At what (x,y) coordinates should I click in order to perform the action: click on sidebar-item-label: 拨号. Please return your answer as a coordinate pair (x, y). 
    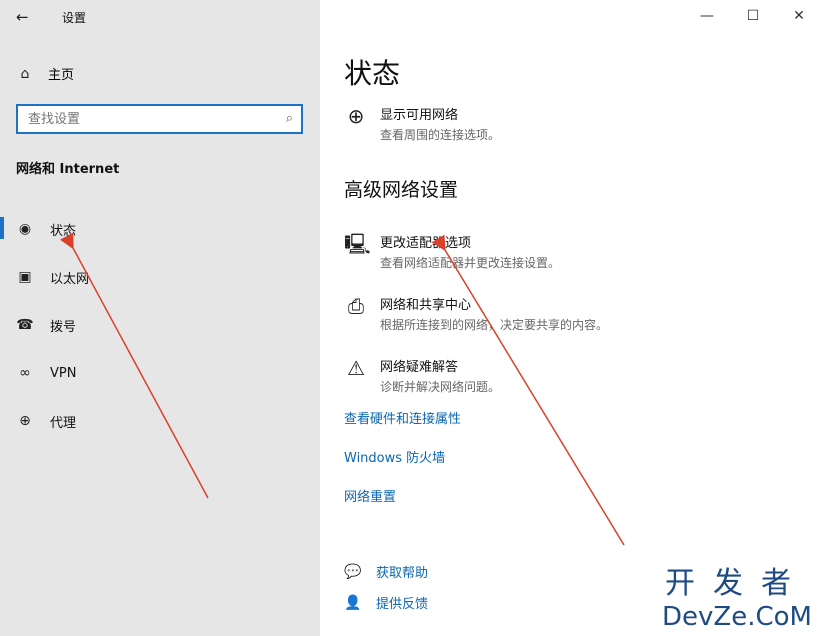
    Looking at the image, I should click on (63, 327).